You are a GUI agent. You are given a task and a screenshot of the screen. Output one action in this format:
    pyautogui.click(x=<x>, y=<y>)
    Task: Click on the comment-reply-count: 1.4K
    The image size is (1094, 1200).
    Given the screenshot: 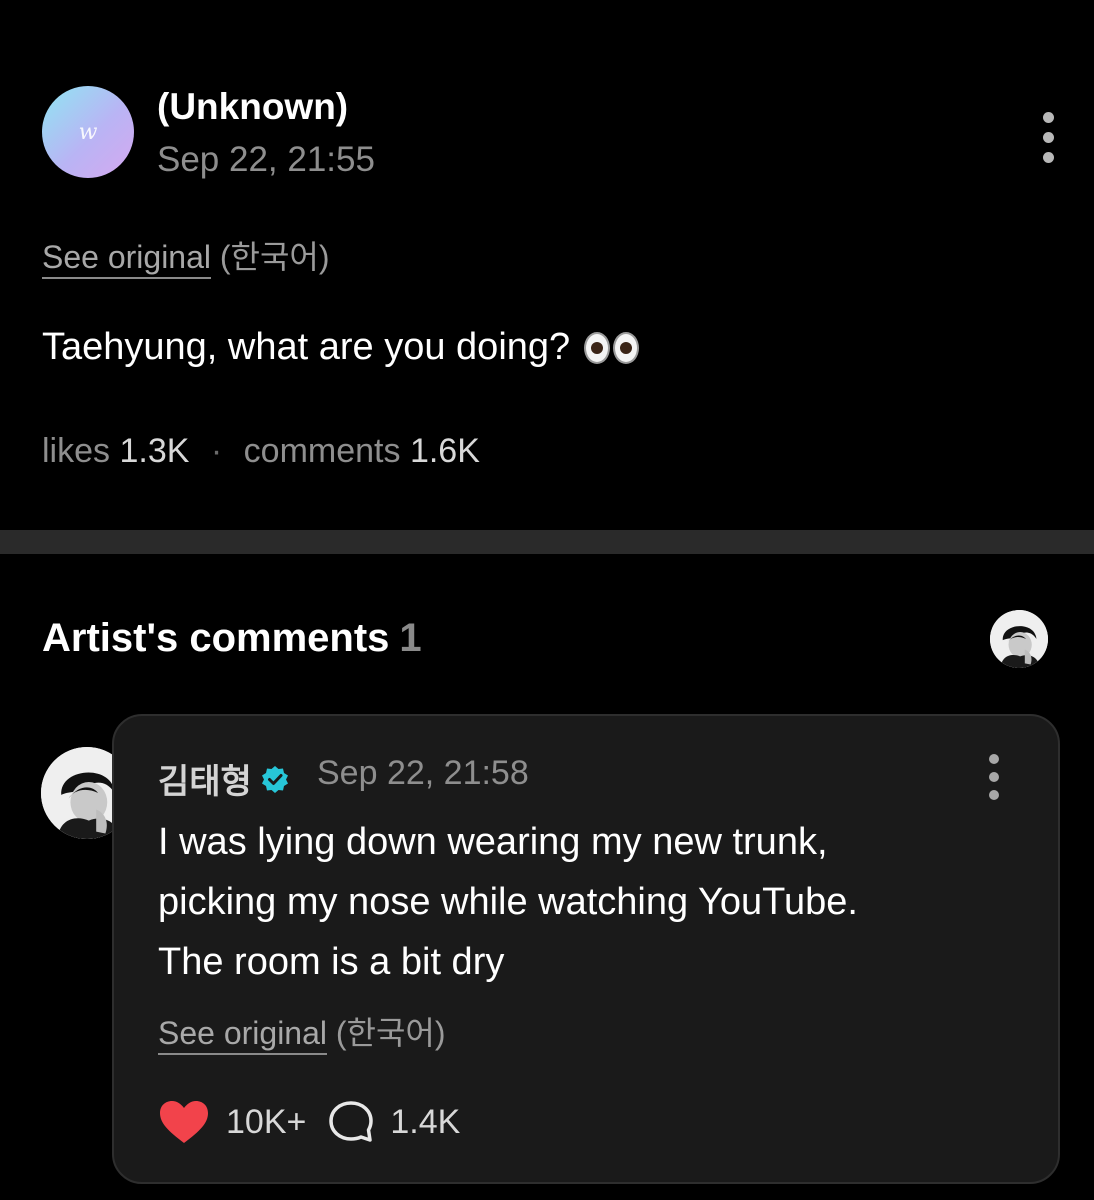 What is the action you would take?
    pyautogui.click(x=425, y=1121)
    